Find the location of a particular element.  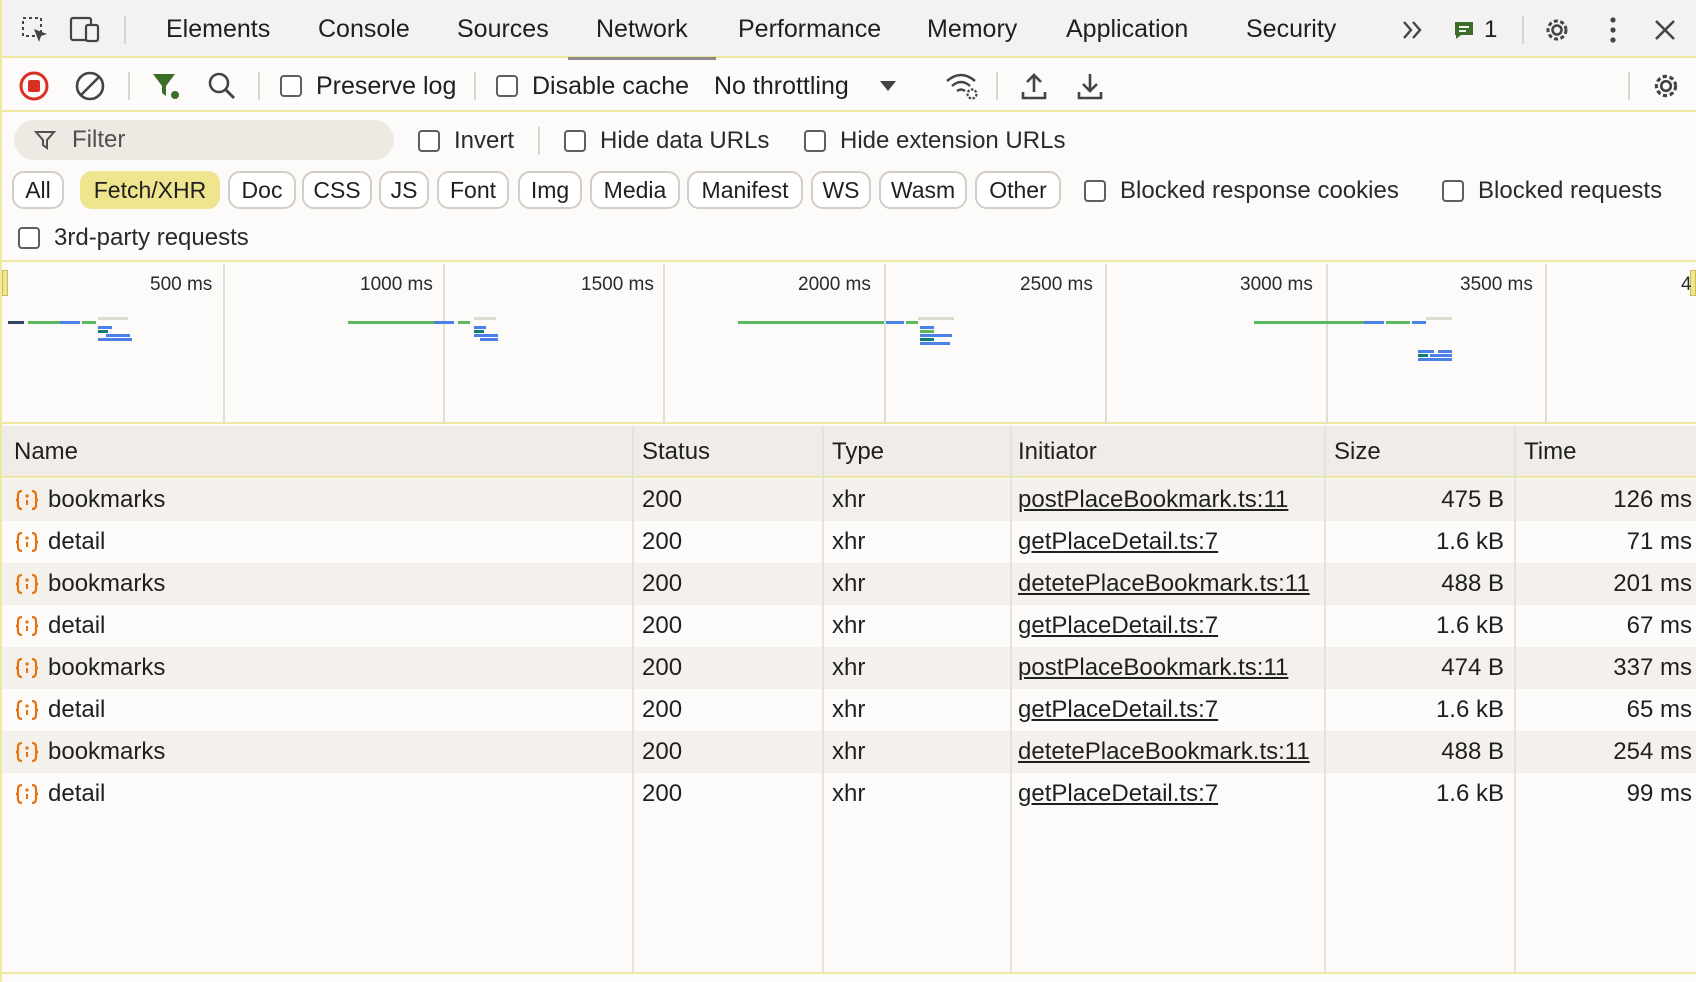

tab-memory: Memory is located at coordinates (972, 29).